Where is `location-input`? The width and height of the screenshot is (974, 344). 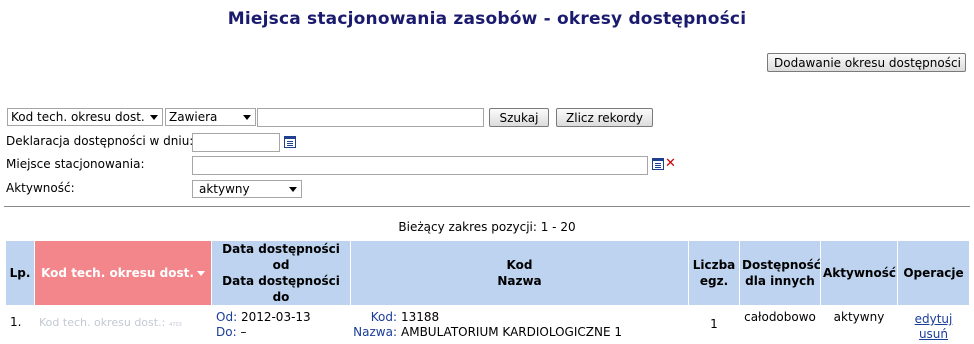
location-input is located at coordinates (420, 165).